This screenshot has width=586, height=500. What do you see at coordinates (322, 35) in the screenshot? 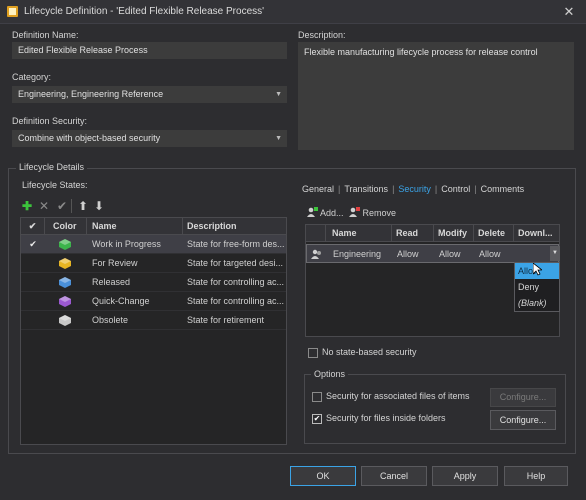
I see `description-label: Description:` at bounding box center [322, 35].